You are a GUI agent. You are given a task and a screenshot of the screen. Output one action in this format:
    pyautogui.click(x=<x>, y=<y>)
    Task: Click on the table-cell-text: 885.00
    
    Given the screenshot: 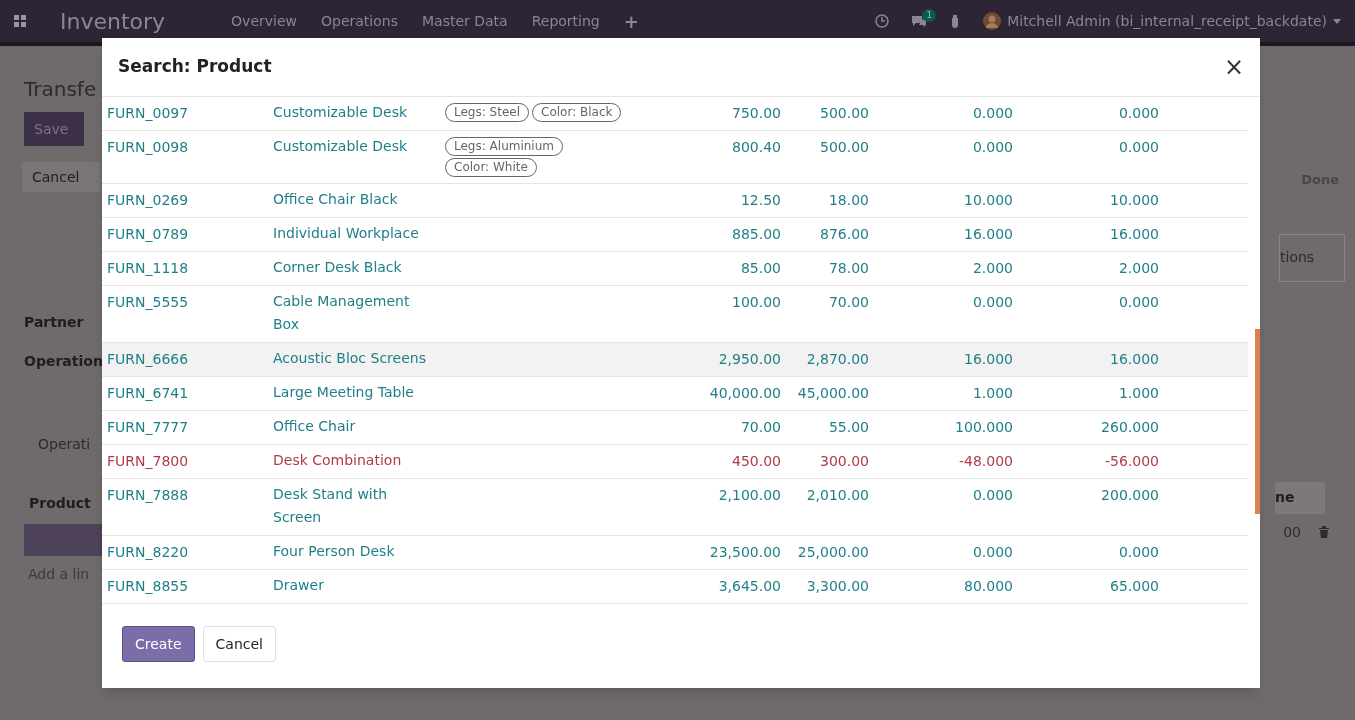 What is the action you would take?
    pyautogui.click(x=756, y=234)
    